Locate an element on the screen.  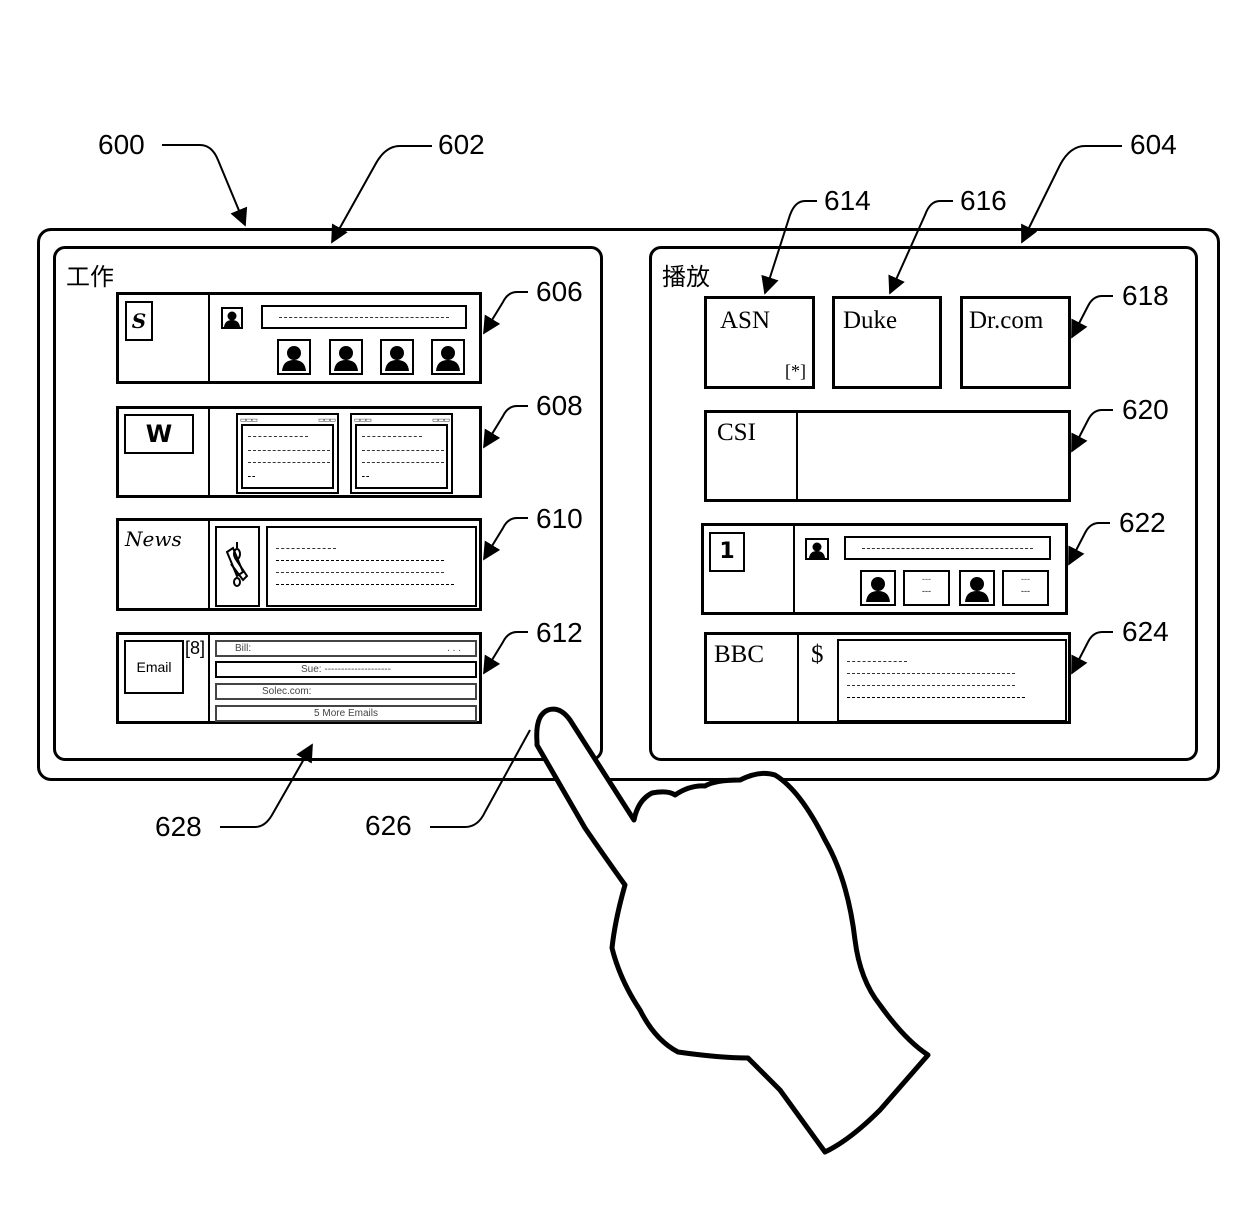
word-logo-letter: W is located at coordinates (159, 434).